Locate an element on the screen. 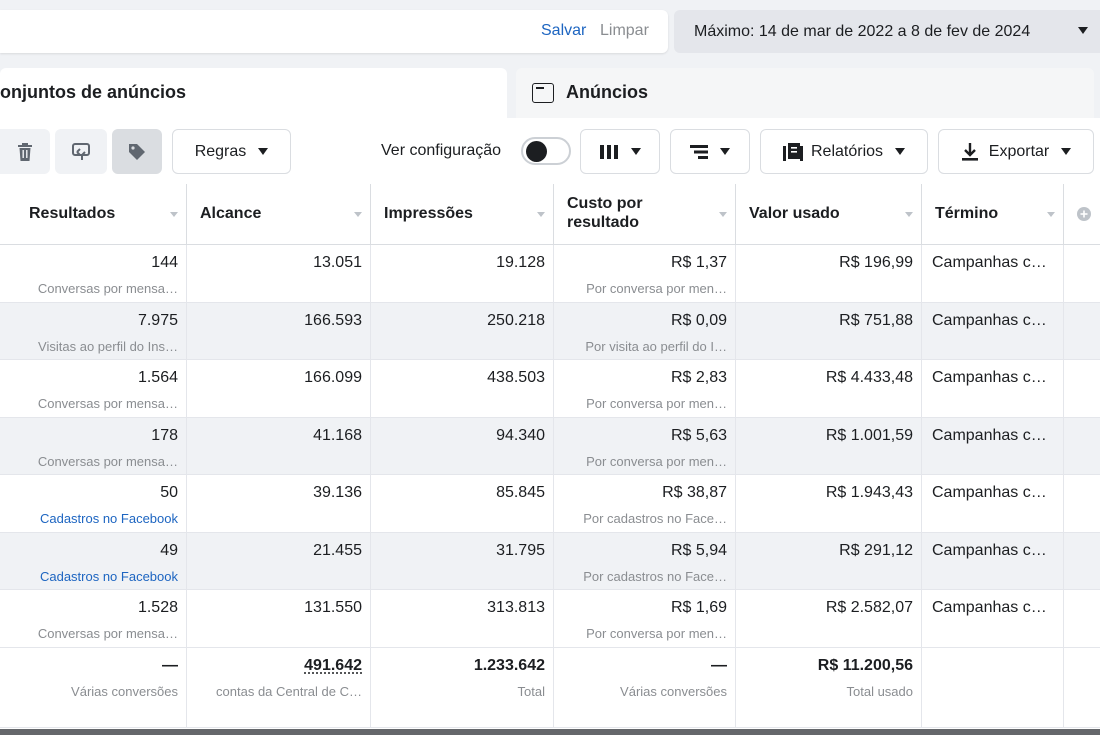  cell-value: 50 is located at coordinates (169, 492).